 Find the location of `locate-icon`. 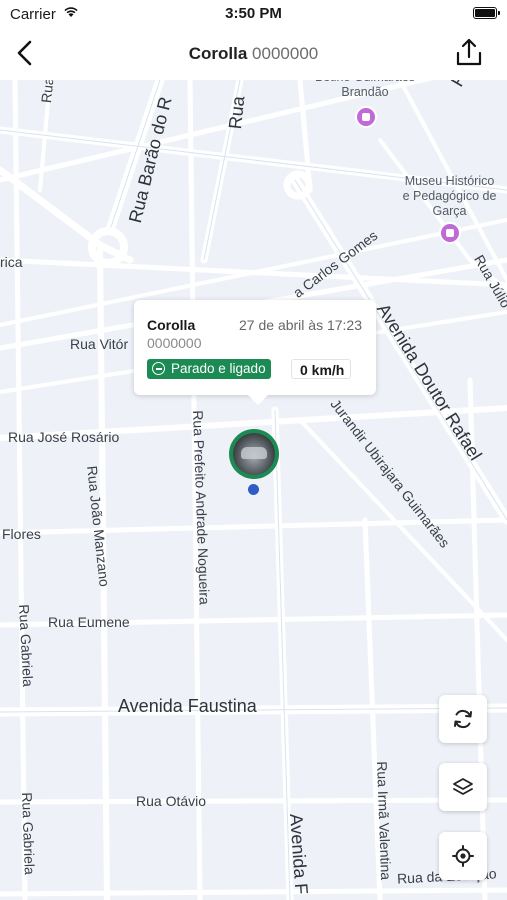

locate-icon is located at coordinates (463, 856).